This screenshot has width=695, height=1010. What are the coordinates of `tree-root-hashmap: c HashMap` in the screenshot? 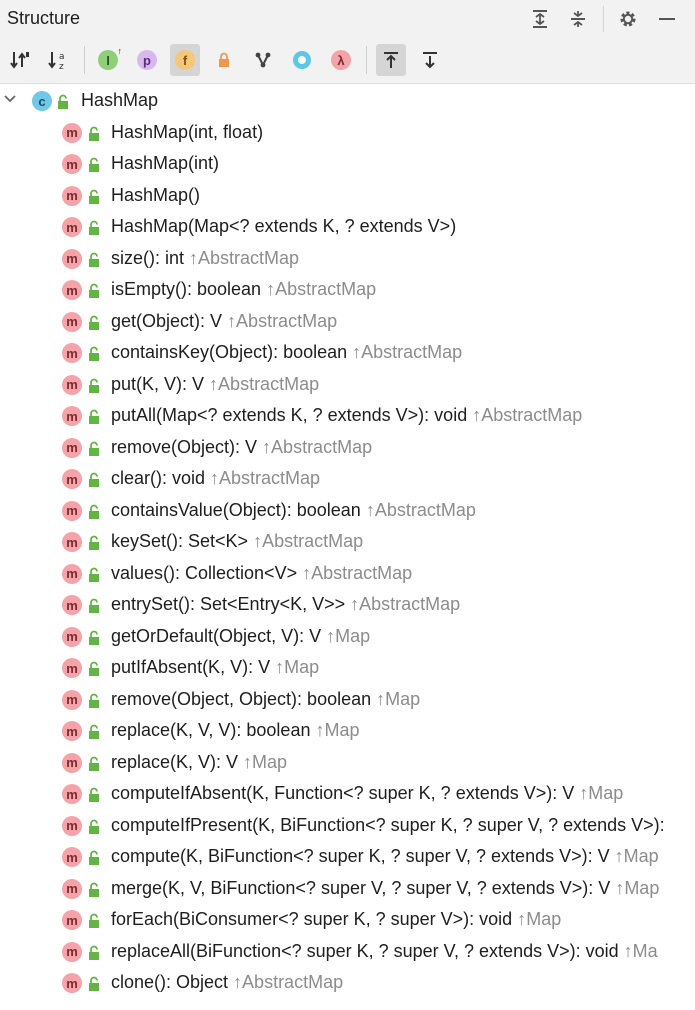 It's located at (347, 101).